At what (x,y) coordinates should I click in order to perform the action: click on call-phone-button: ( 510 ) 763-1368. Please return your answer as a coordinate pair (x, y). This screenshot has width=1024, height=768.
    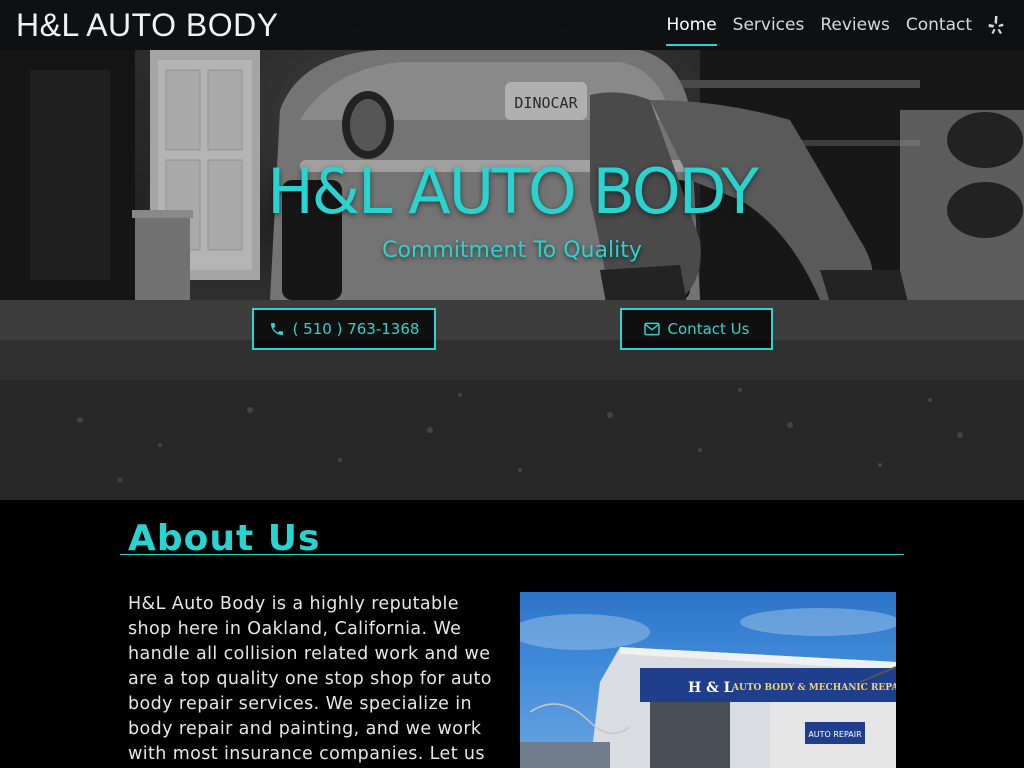
    Looking at the image, I should click on (344, 329).